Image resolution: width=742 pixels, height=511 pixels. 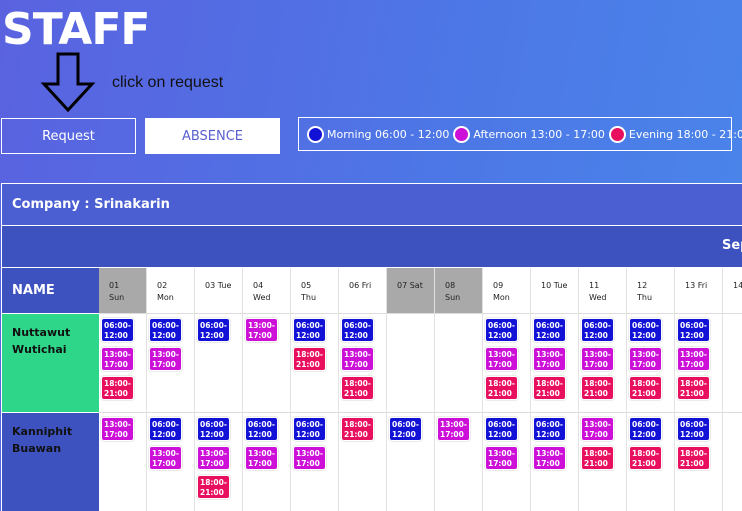 I want to click on day-number: 14, so click(x=737, y=285).